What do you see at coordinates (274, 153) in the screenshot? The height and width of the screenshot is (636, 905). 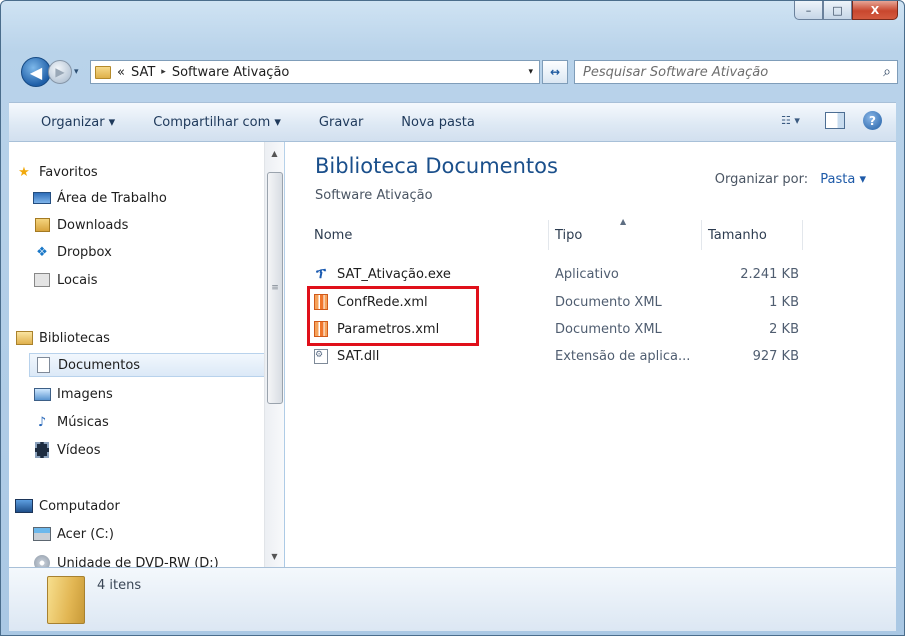 I see `scroll-up-arrow-icon: ▲` at bounding box center [274, 153].